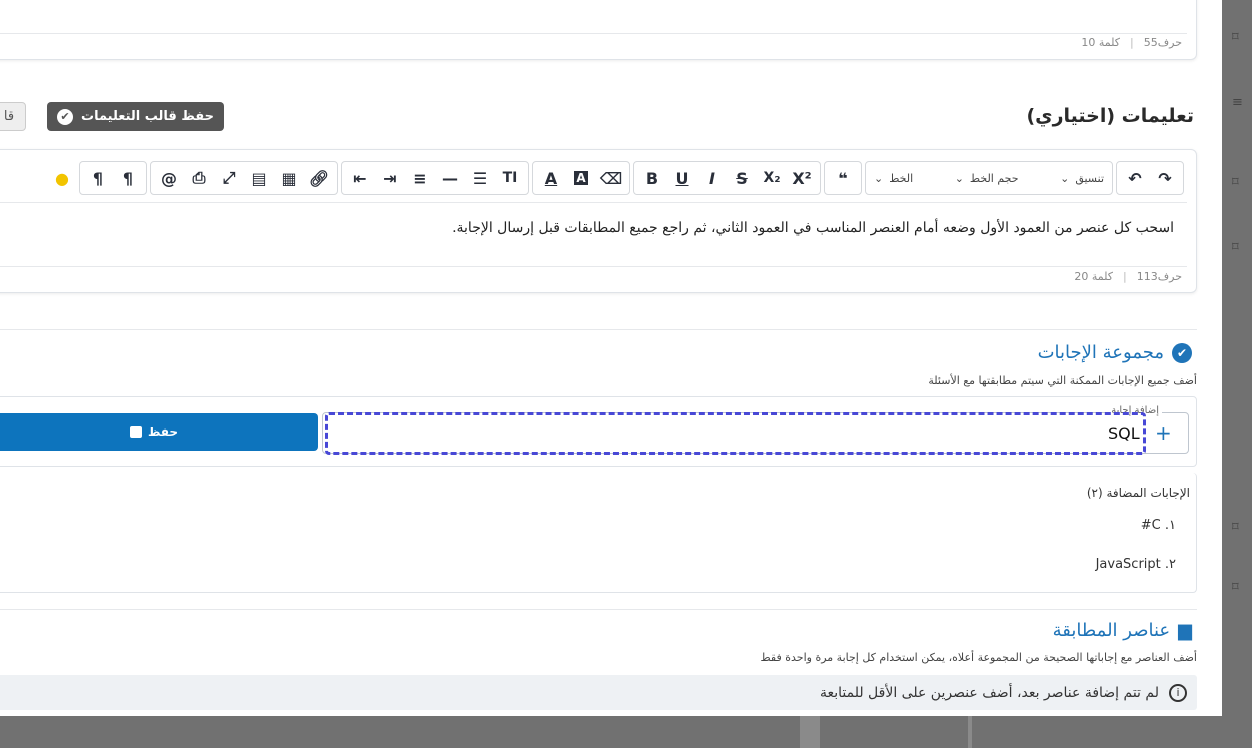 This screenshot has height=748, width=1252. I want to click on align-icon: ≡, so click(420, 178).